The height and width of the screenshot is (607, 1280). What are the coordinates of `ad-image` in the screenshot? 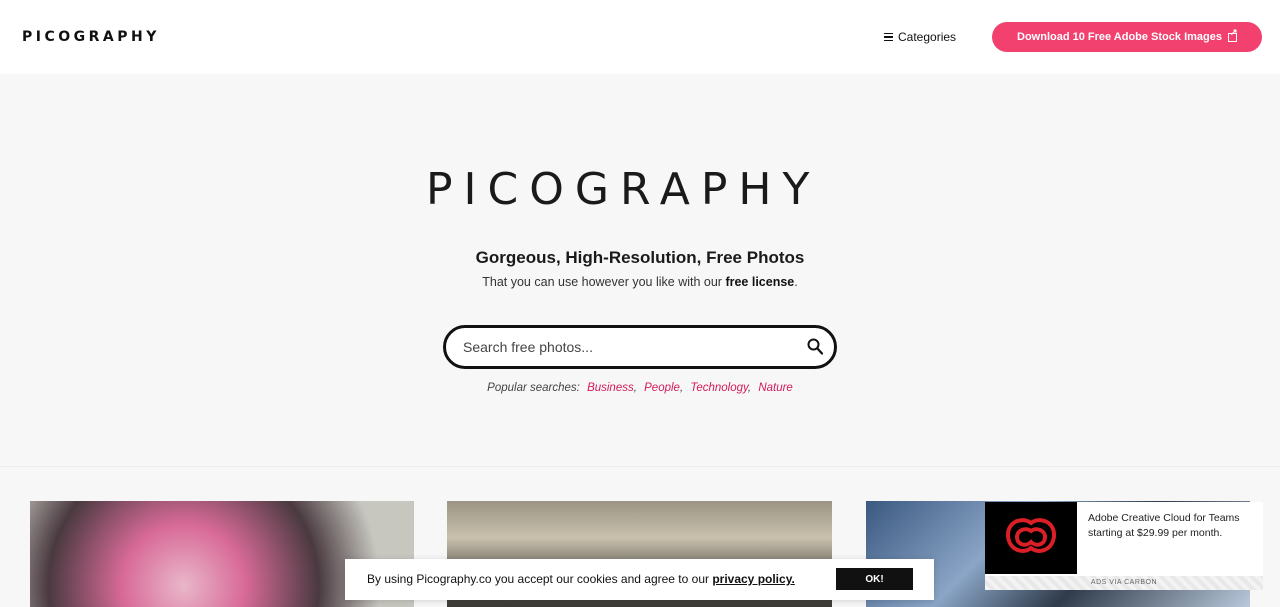 It's located at (1031, 538).